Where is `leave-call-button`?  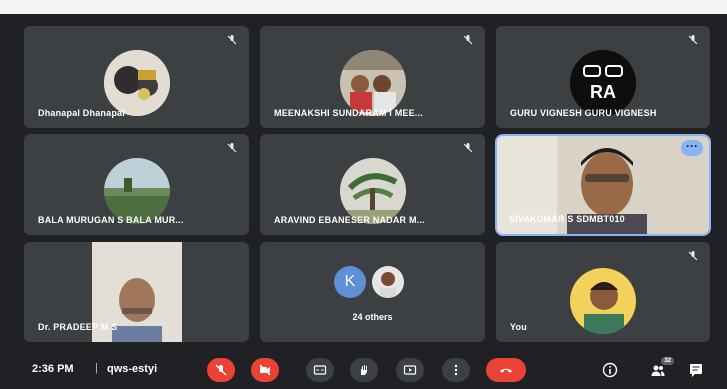
leave-call-button is located at coordinates (506, 370).